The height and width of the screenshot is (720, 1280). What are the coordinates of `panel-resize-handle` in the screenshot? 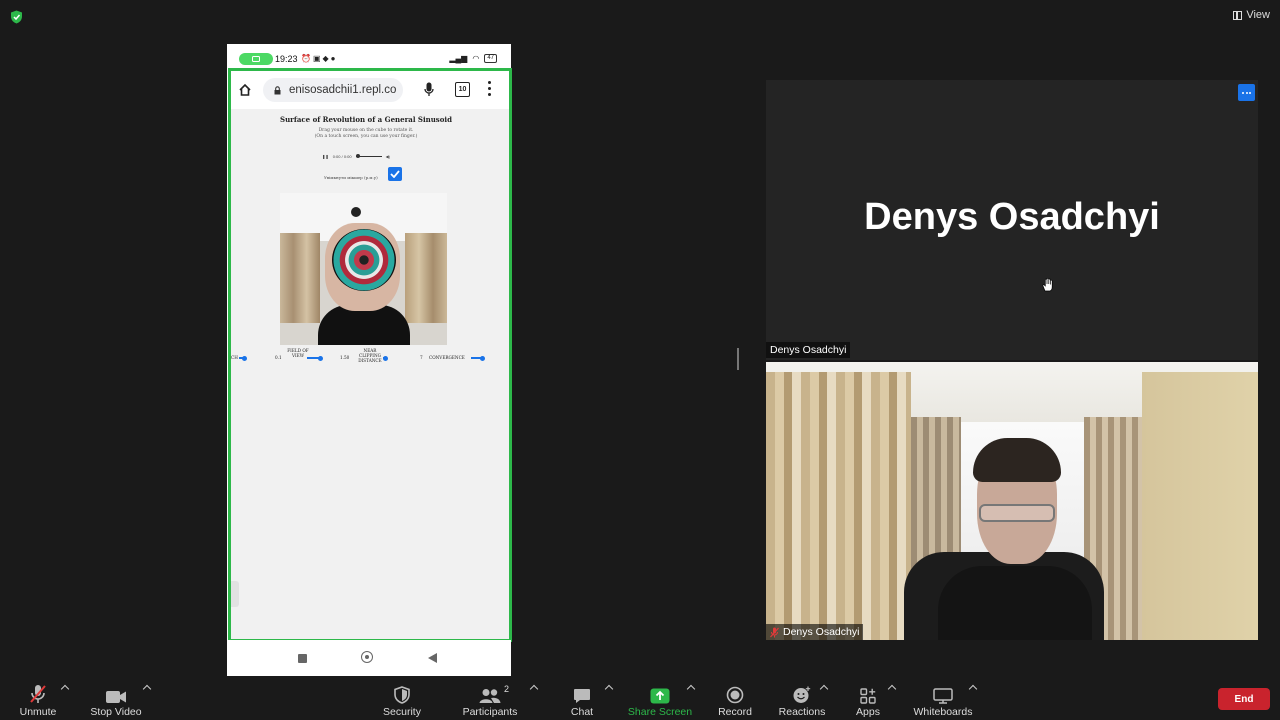 It's located at (738, 359).